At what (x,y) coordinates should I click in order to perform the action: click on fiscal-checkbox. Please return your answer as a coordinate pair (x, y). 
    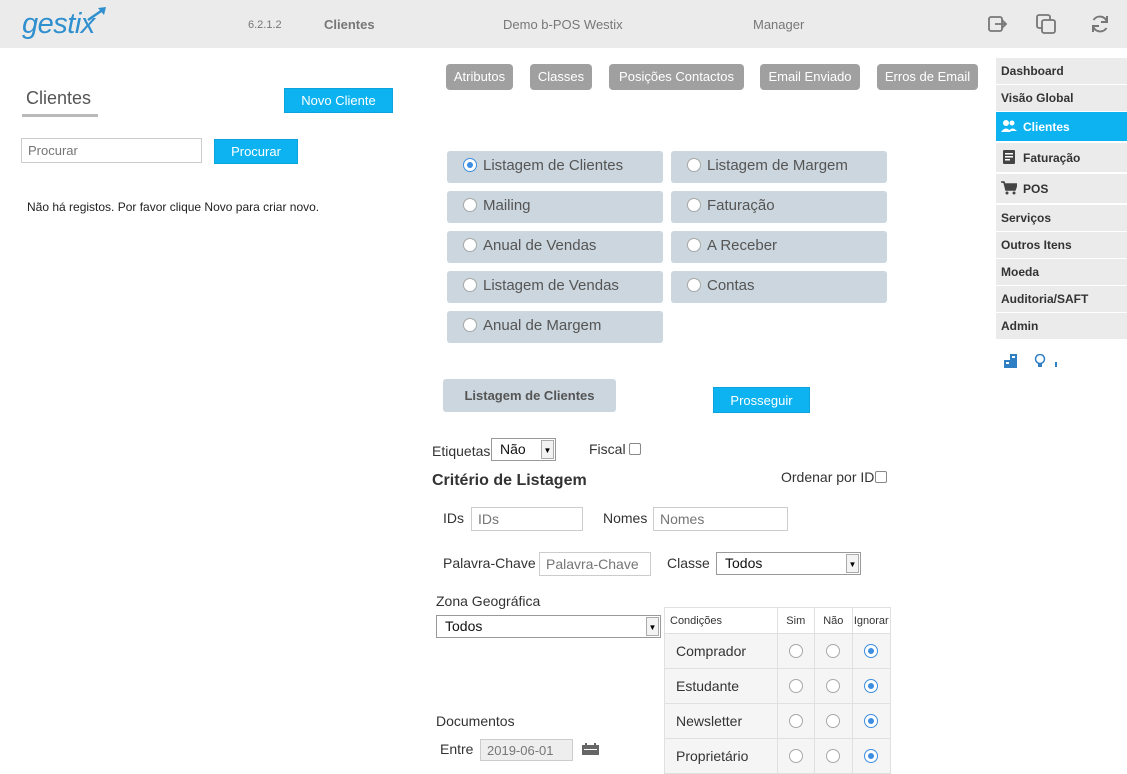
    Looking at the image, I should click on (635, 449).